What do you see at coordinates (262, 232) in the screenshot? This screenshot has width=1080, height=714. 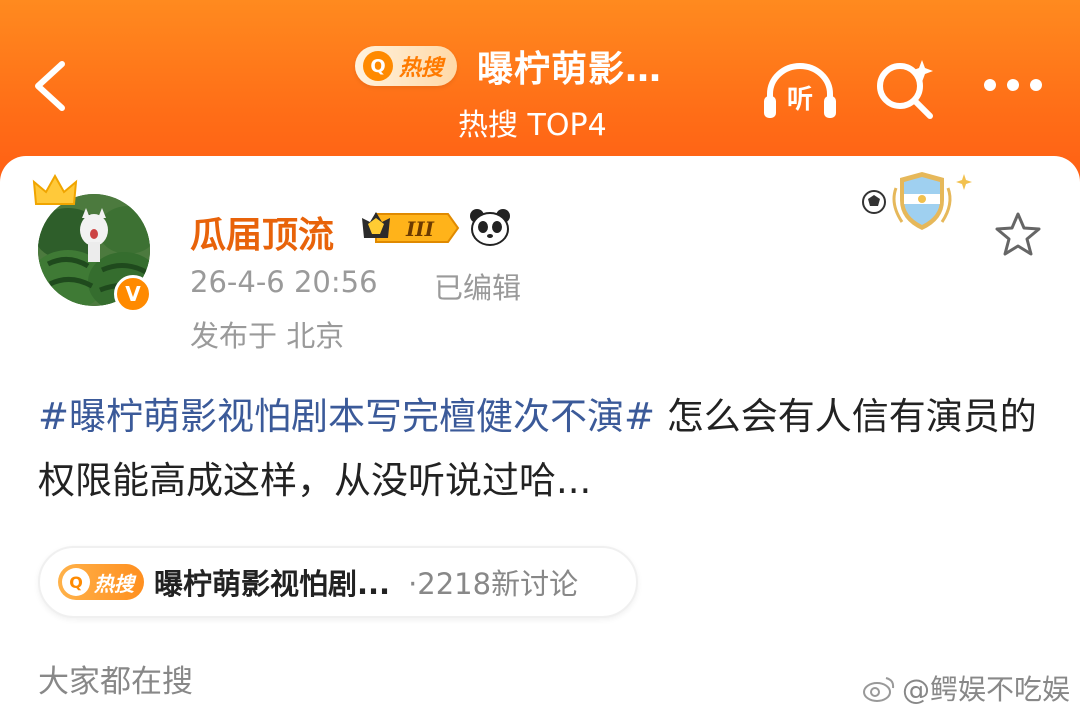 I see `username: 瓜届顶流` at bounding box center [262, 232].